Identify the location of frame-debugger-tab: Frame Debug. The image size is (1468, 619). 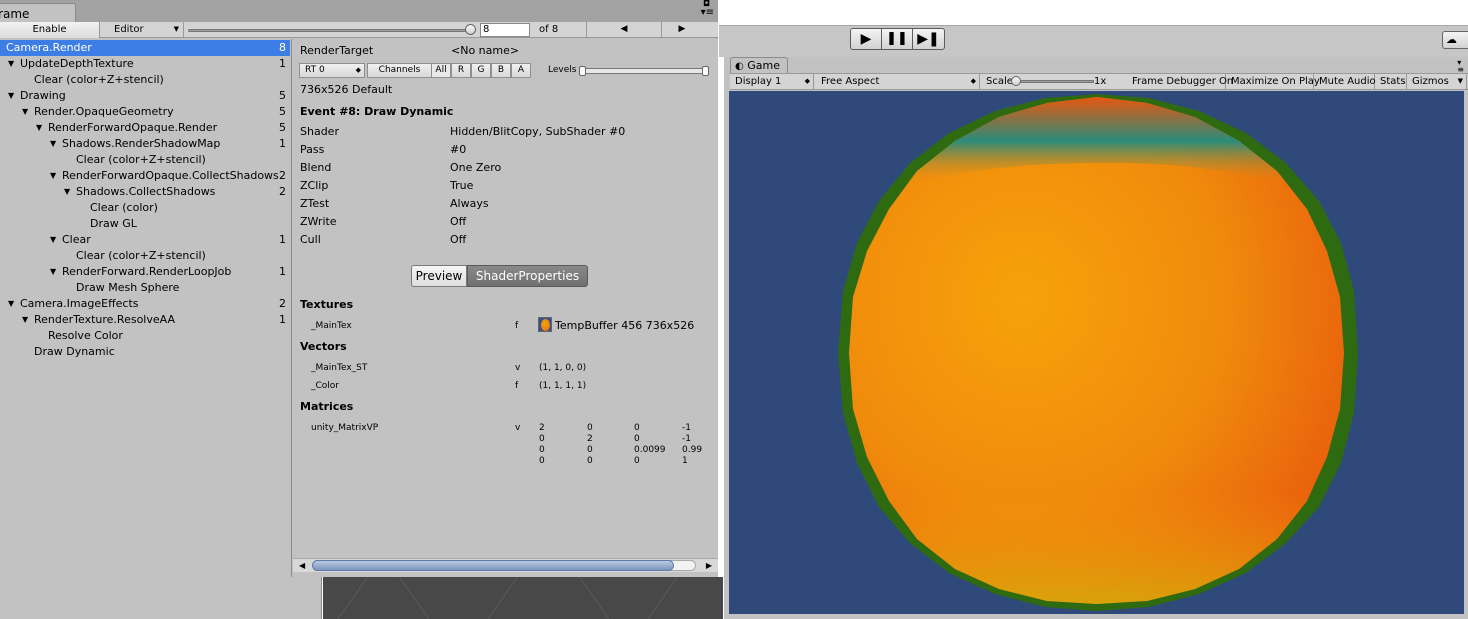
(38, 19).